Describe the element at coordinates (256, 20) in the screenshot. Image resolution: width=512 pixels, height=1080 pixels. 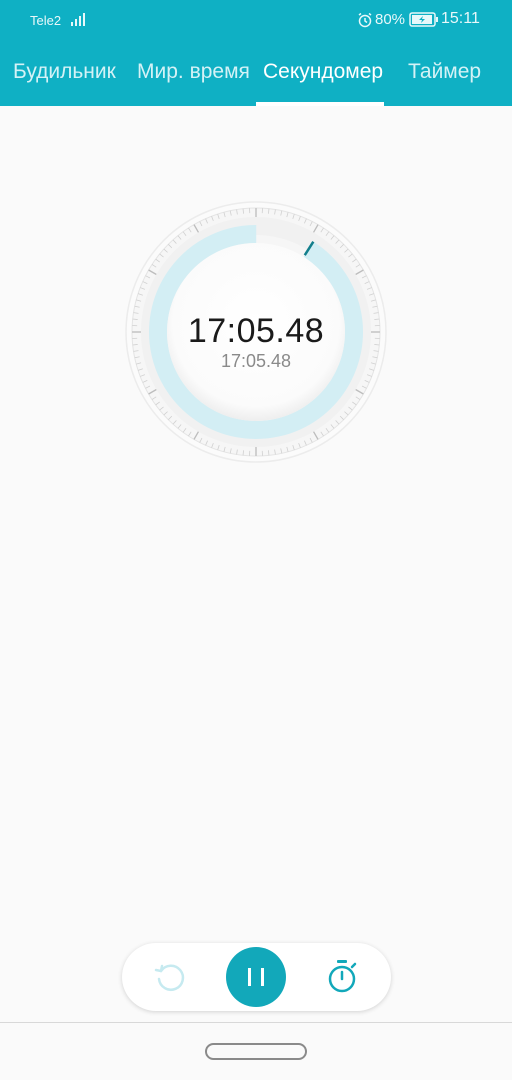
I see `status-bar: Tele2 80% 15:11` at that location.